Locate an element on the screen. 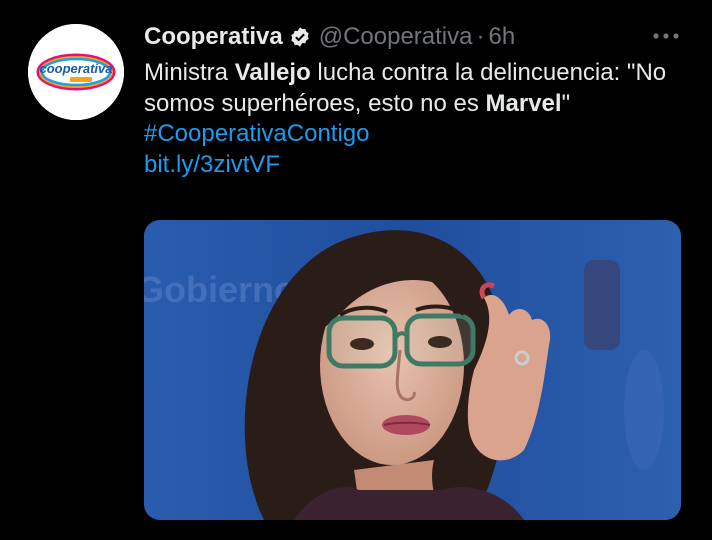  hashtag-link: #CooperativaContigo is located at coordinates (256, 133).